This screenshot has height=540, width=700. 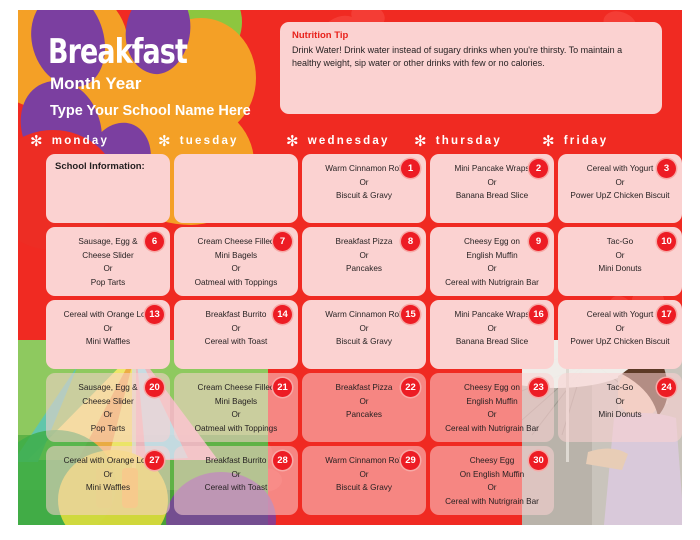 I want to click on day-number-badge: 29, so click(x=410, y=460).